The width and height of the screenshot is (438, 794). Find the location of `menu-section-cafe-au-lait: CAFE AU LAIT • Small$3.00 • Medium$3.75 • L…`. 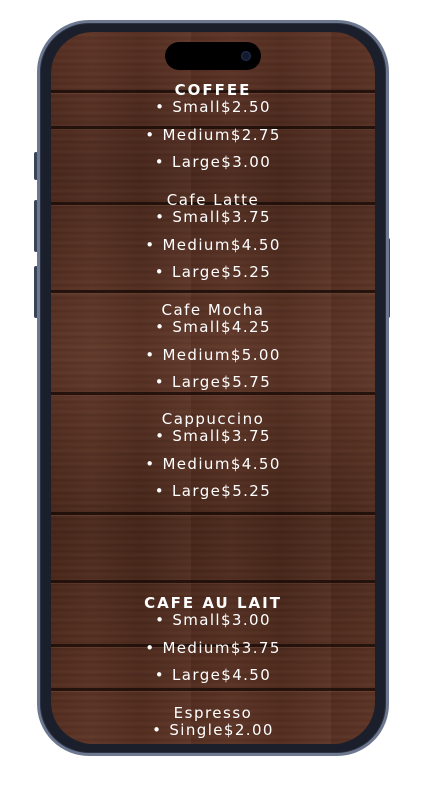

menu-section-cafe-au-lait: CAFE AU LAIT • Small$3.00 • Medium$3.75 • L… is located at coordinates (213, 645).